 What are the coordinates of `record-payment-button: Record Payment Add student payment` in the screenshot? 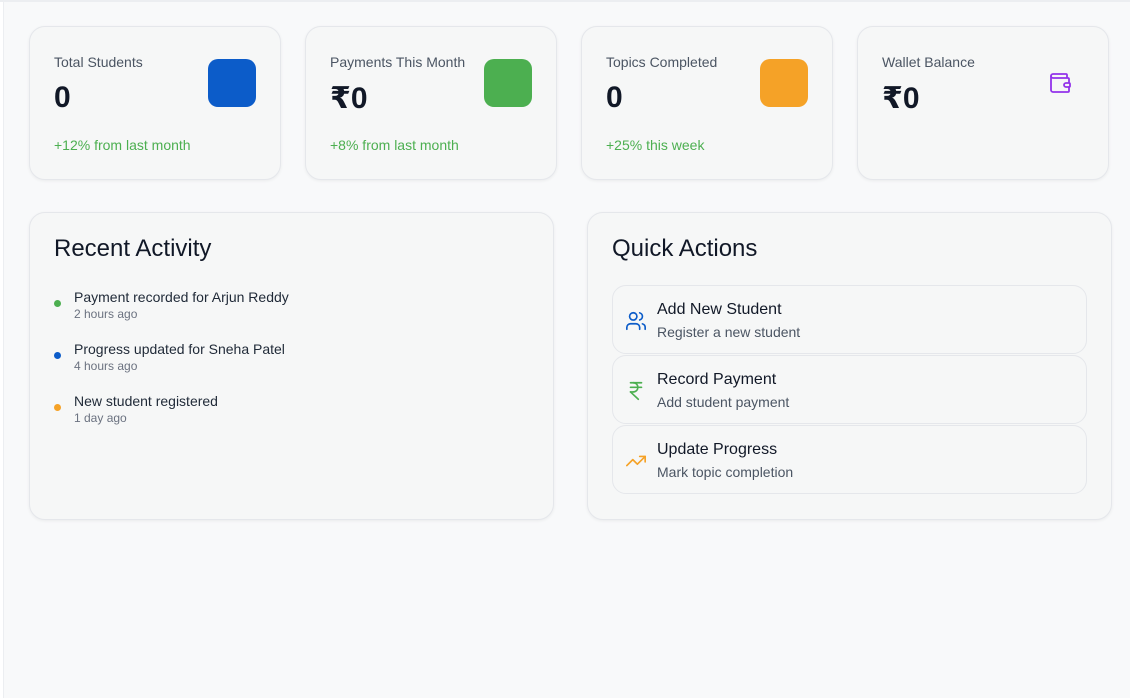 It's located at (849, 389).